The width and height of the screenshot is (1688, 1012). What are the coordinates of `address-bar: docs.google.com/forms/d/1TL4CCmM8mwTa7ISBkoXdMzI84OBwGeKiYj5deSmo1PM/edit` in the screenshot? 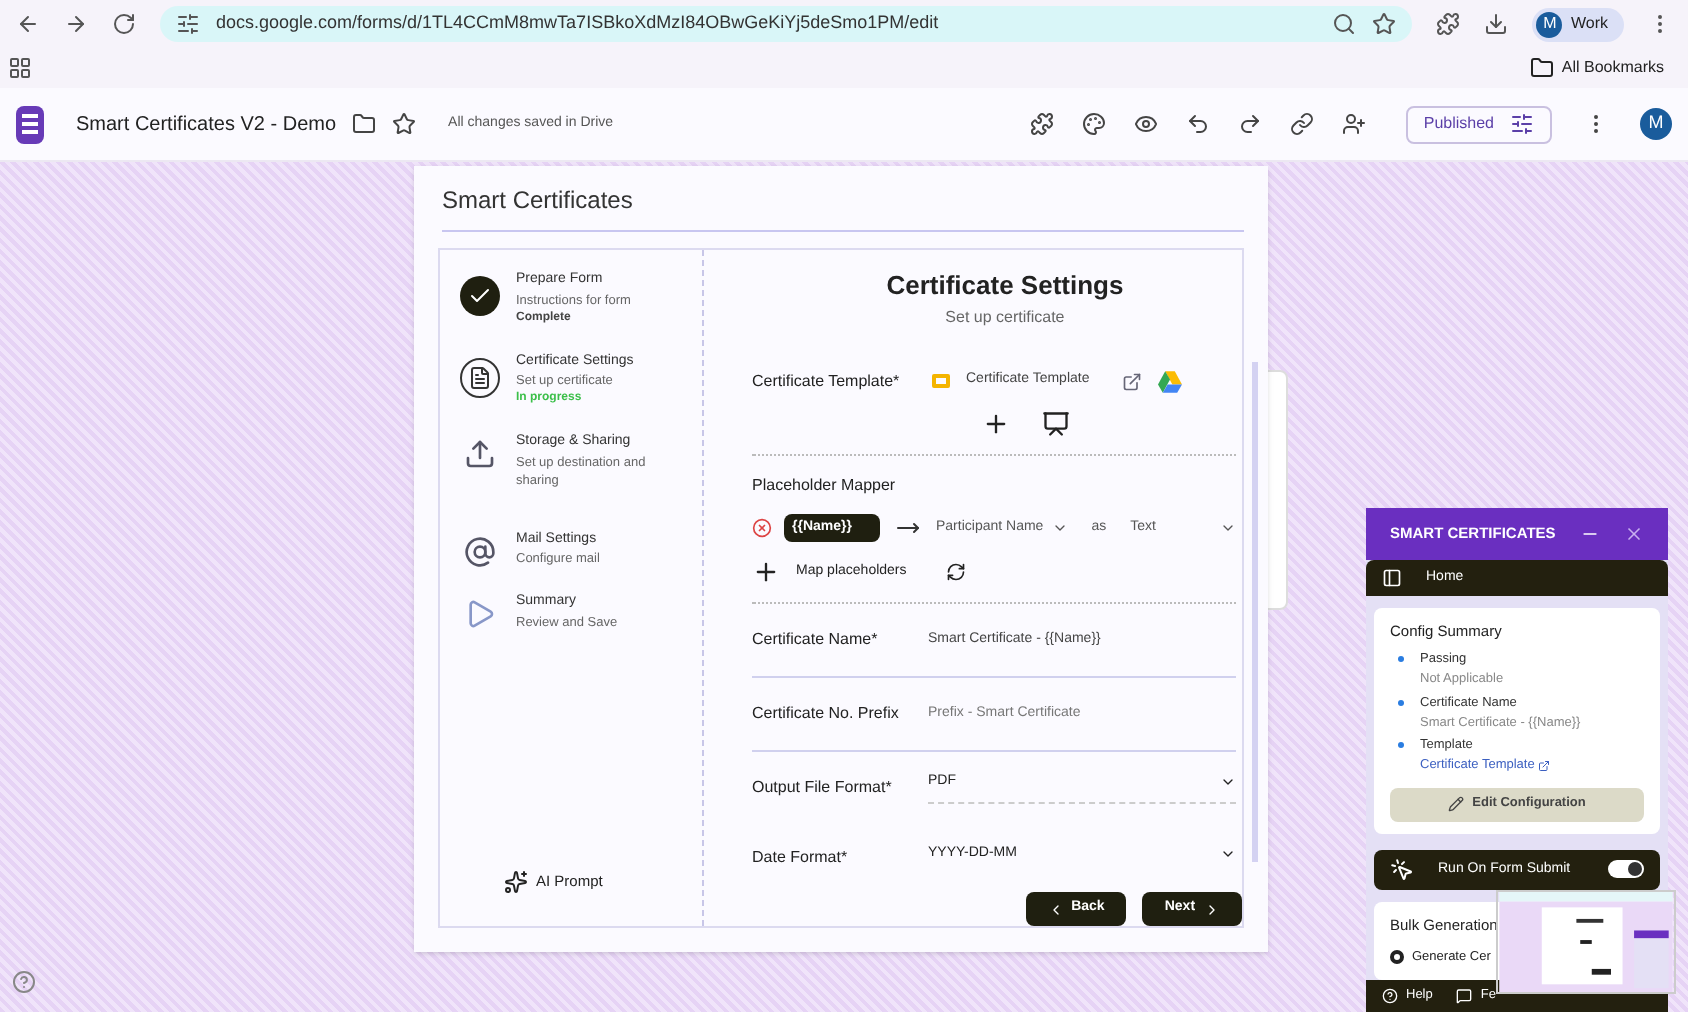 It's located at (786, 24).